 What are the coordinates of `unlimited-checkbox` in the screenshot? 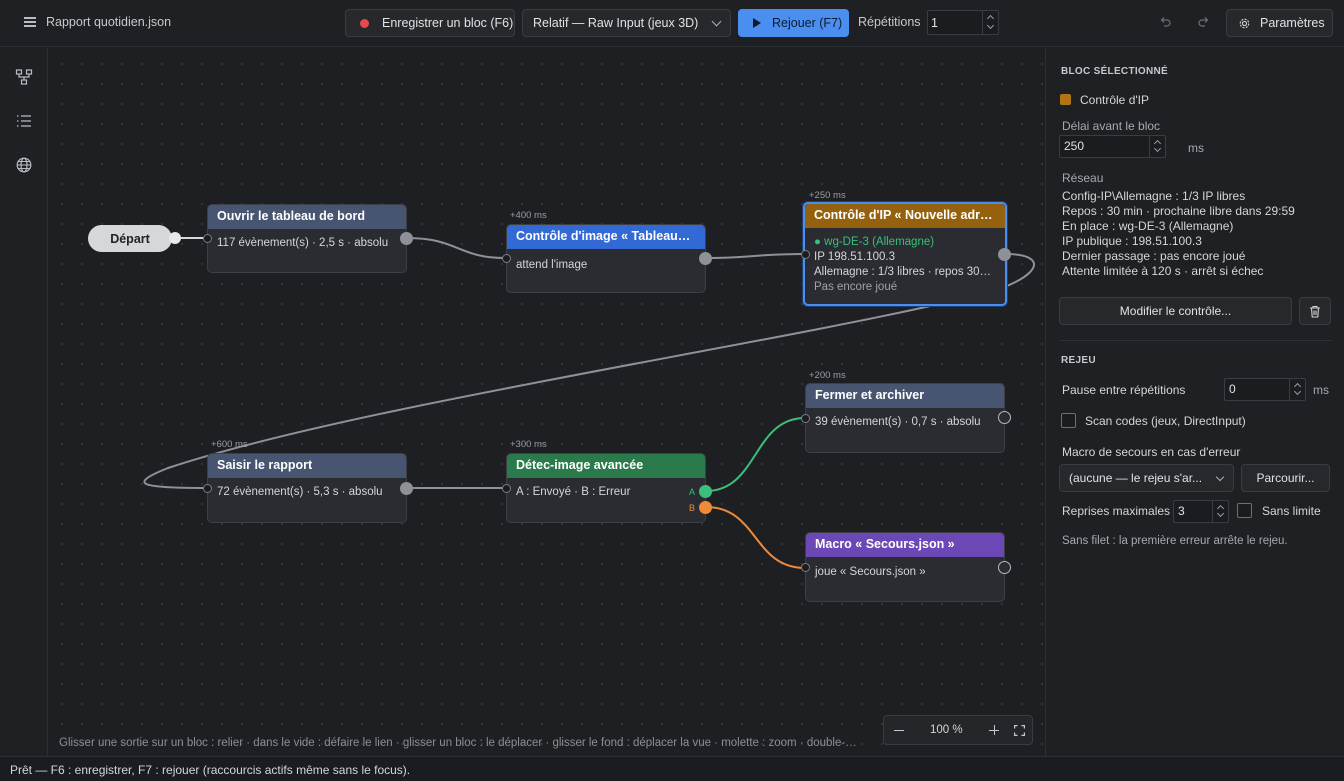 It's located at (1244, 510).